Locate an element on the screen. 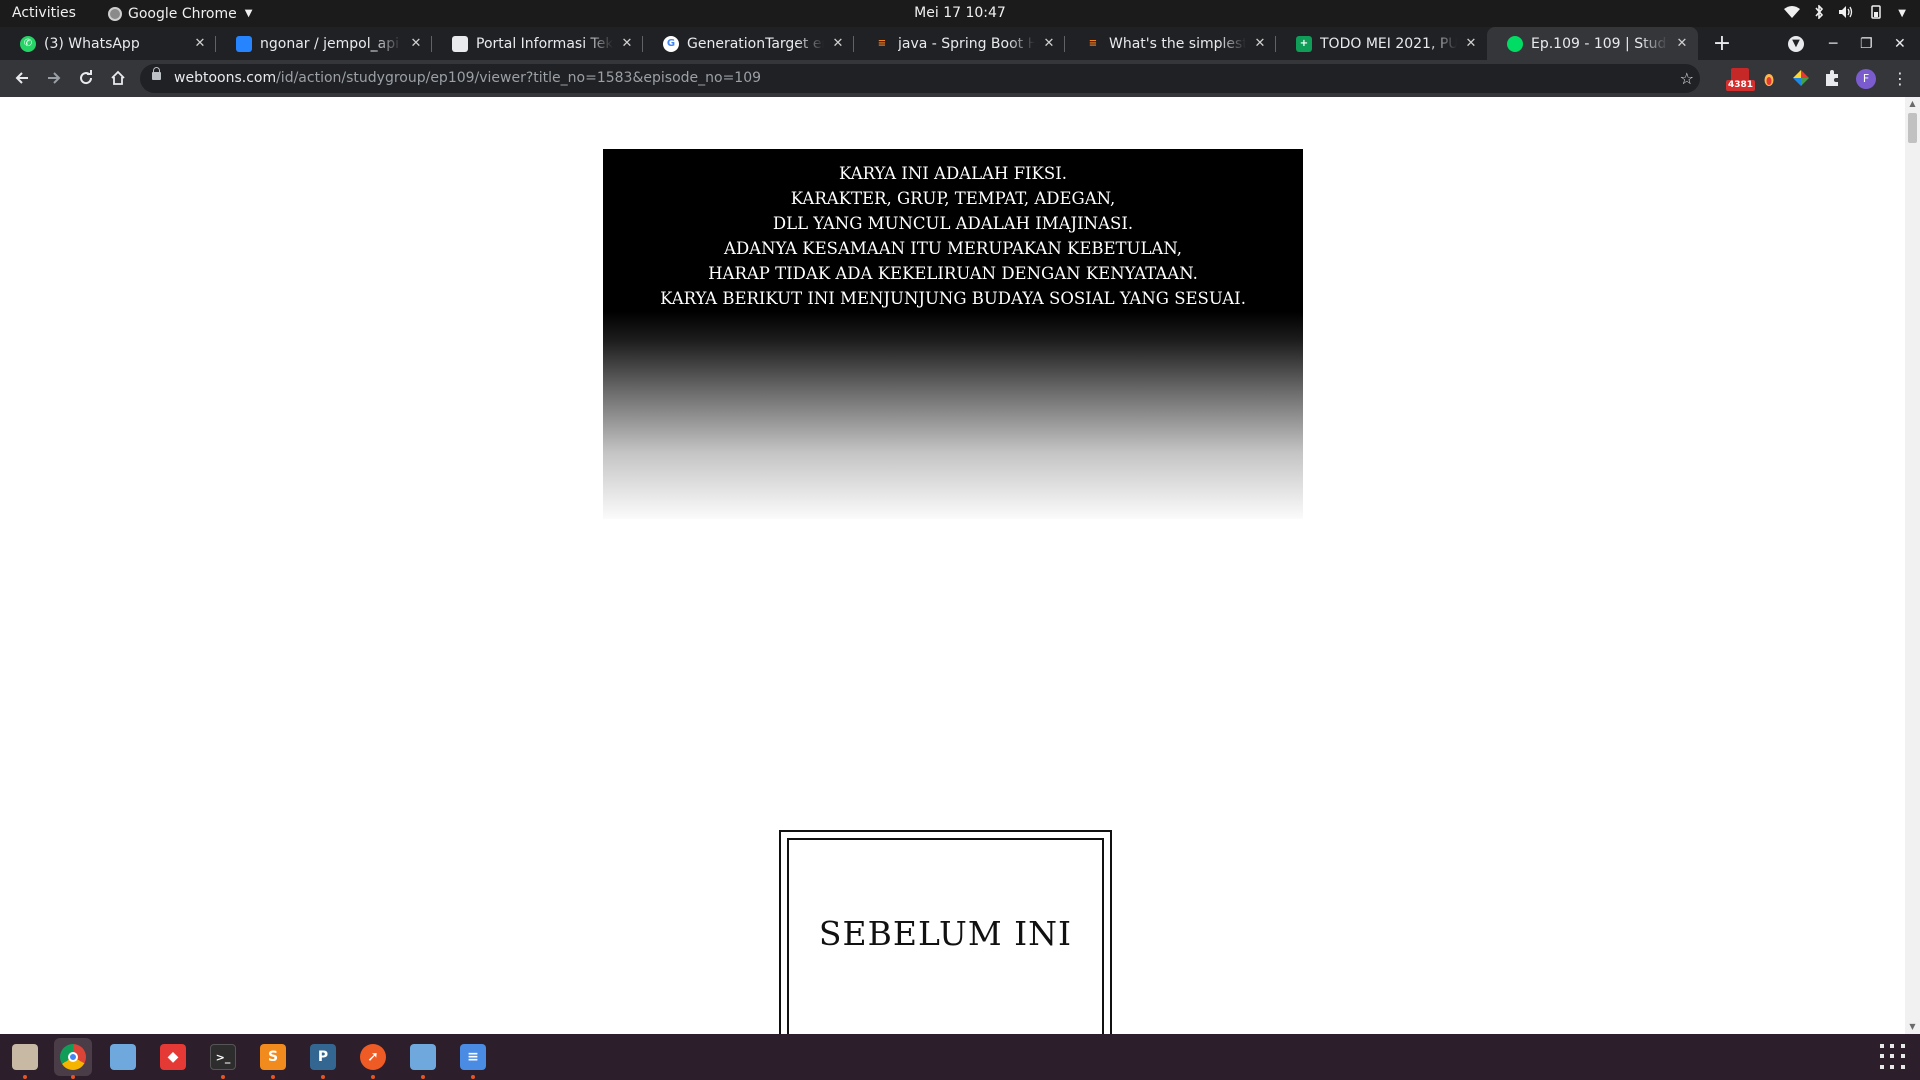 The image size is (1920, 1080). more-menu-icon: ⋮ is located at coordinates (1900, 78).